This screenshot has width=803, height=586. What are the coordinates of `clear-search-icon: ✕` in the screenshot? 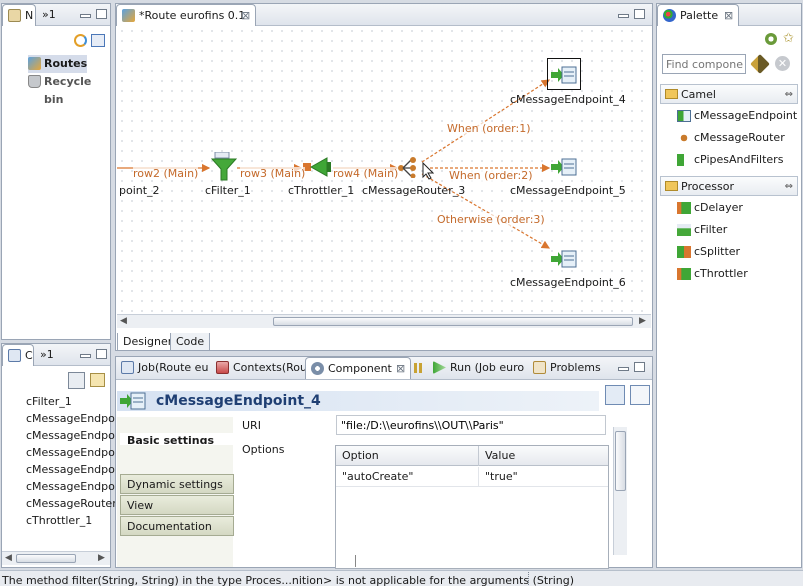 It's located at (782, 63).